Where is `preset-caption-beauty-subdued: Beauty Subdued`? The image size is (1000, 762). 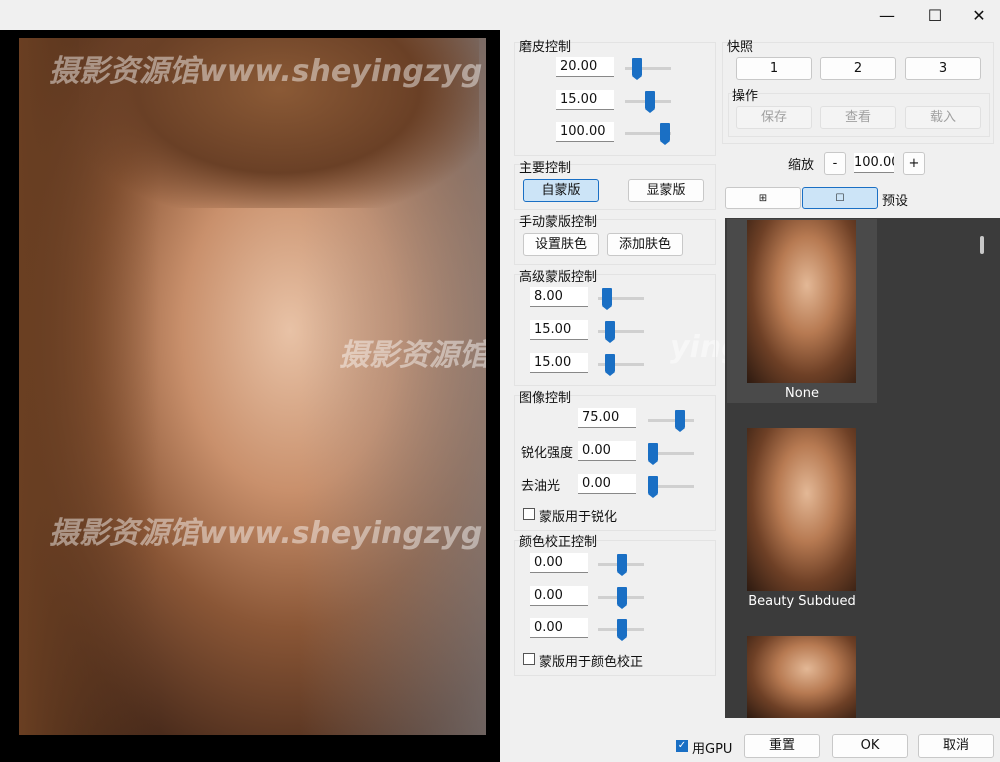
preset-caption-beauty-subdued: Beauty Subdued is located at coordinates (802, 601).